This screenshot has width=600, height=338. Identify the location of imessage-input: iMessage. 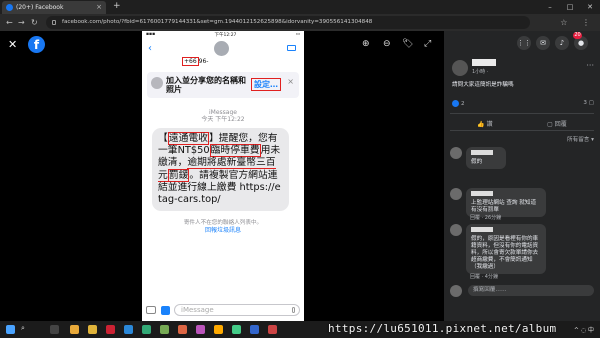
(237, 310).